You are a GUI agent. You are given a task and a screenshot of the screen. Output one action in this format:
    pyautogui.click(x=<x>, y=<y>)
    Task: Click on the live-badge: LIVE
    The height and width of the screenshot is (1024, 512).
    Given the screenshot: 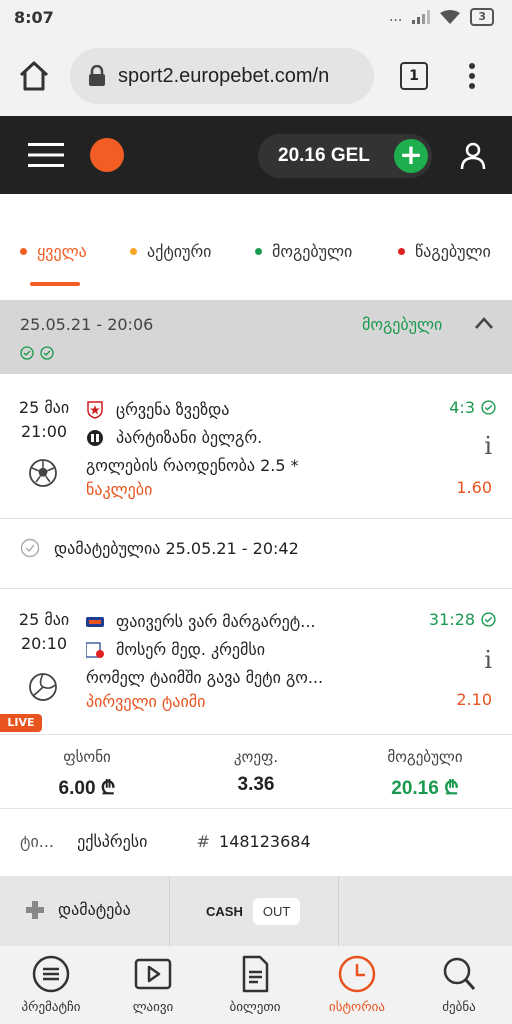 What is the action you would take?
    pyautogui.click(x=21, y=723)
    